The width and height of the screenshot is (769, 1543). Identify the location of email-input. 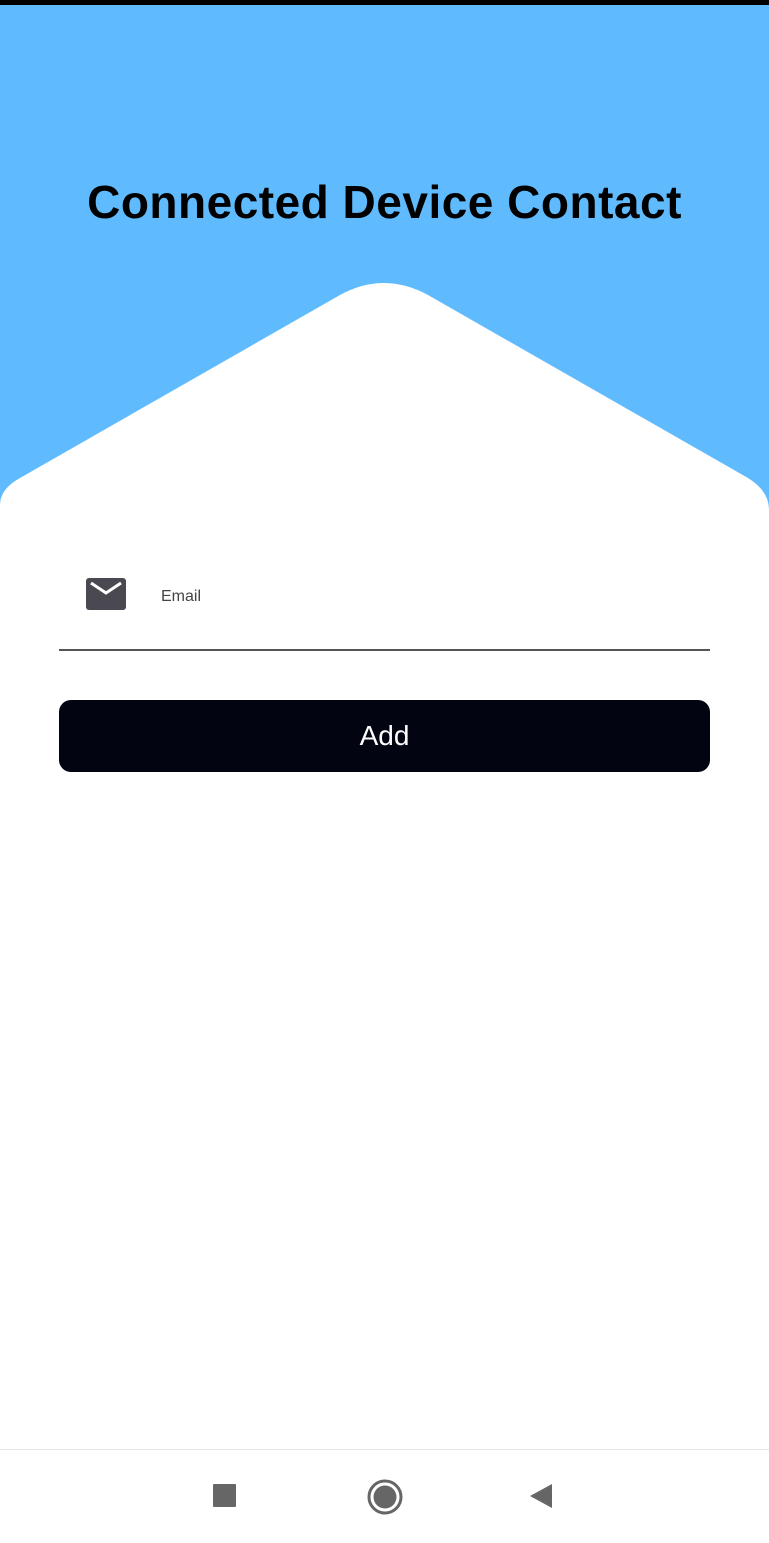
(421, 597).